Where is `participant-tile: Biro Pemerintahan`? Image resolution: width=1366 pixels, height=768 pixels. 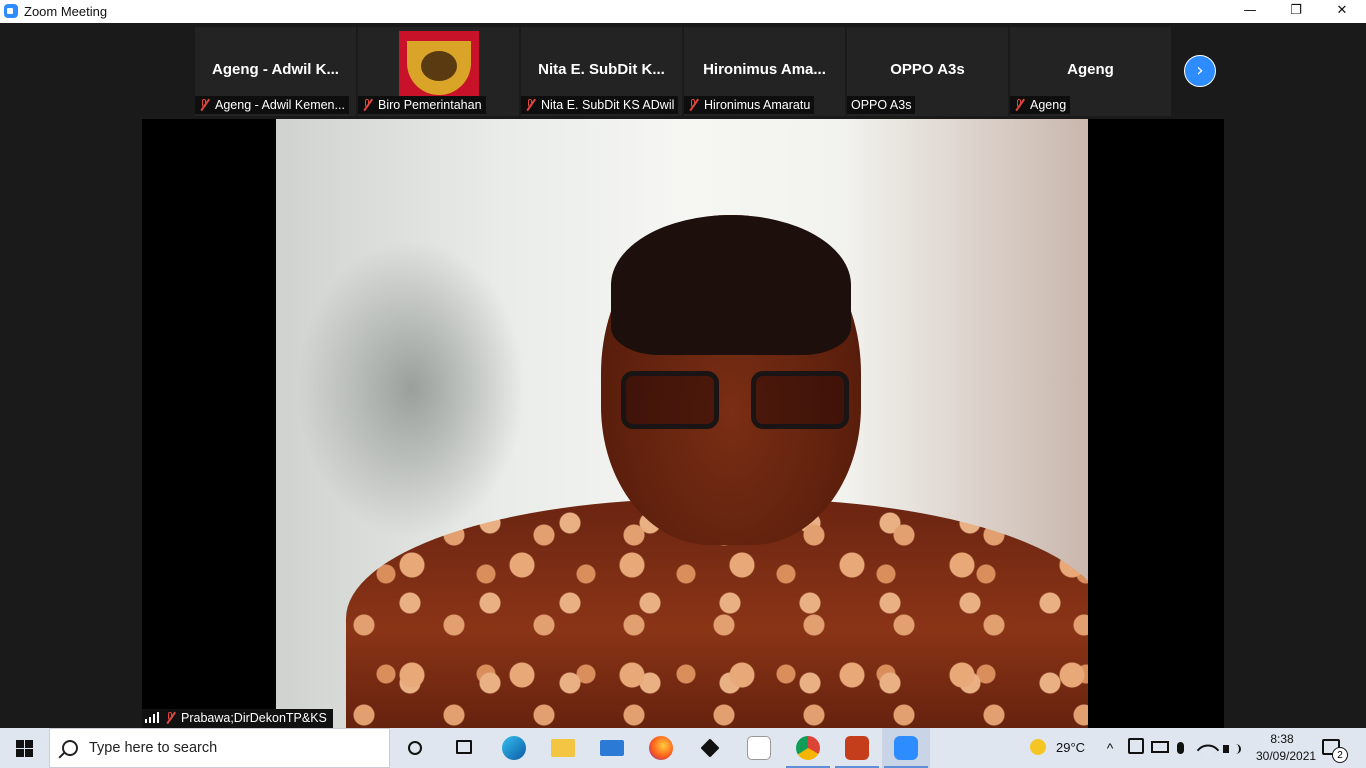 participant-tile: Biro Pemerintahan is located at coordinates (438, 71).